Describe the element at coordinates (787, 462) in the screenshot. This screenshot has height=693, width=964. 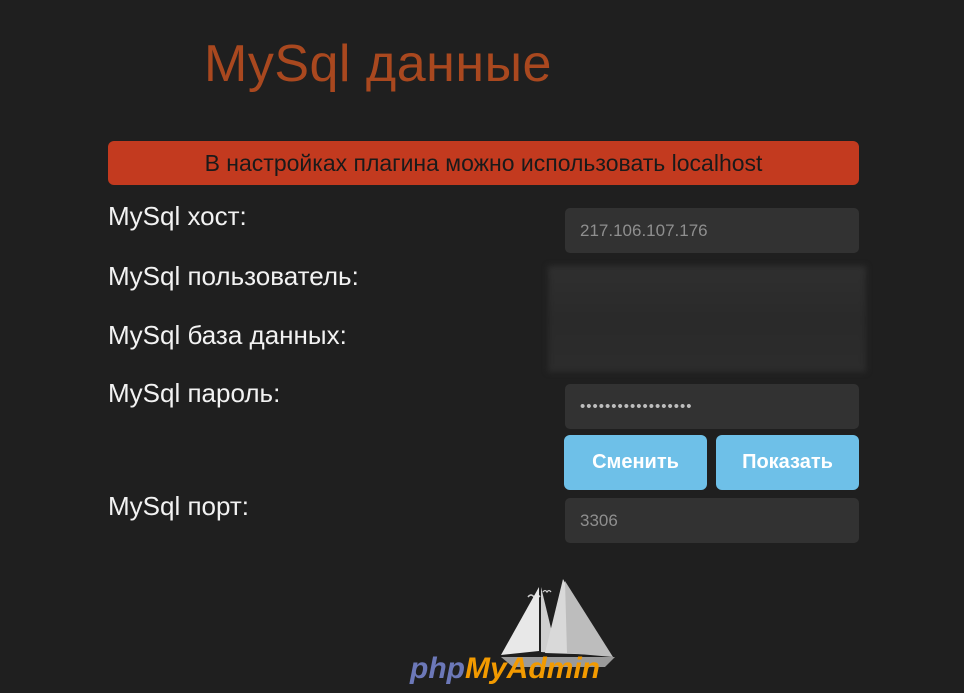
I see `show-button: Показать` at that location.